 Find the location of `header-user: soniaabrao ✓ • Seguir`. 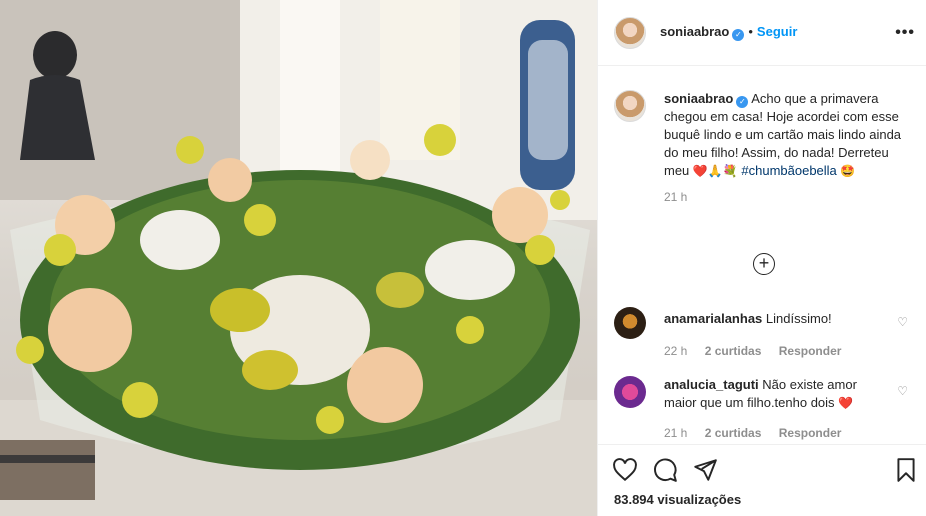

header-user: soniaabrao ✓ • Seguir is located at coordinates (728, 32).